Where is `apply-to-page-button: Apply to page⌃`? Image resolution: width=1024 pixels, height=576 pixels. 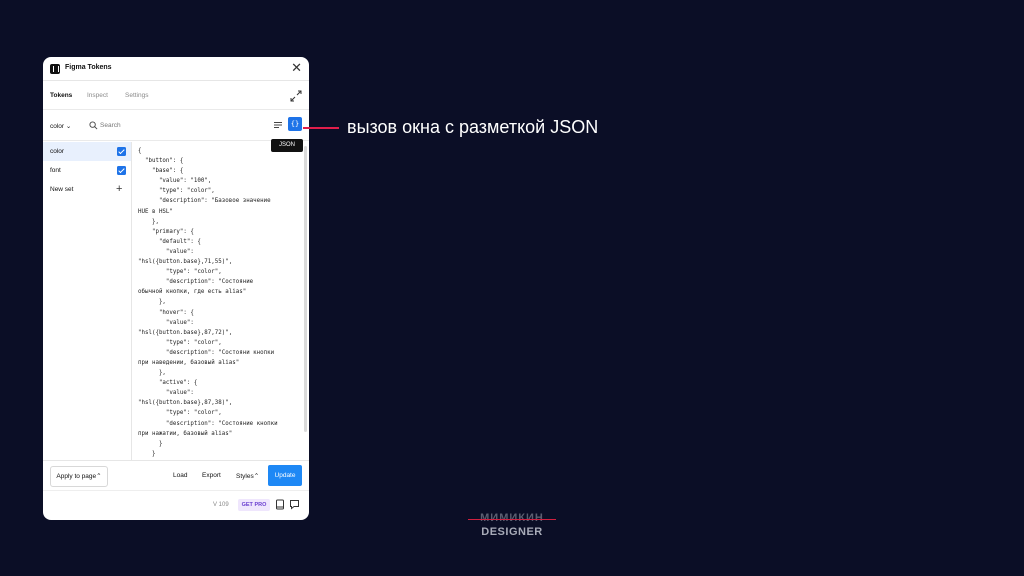 apply-to-page-button: Apply to page⌃ is located at coordinates (79, 476).